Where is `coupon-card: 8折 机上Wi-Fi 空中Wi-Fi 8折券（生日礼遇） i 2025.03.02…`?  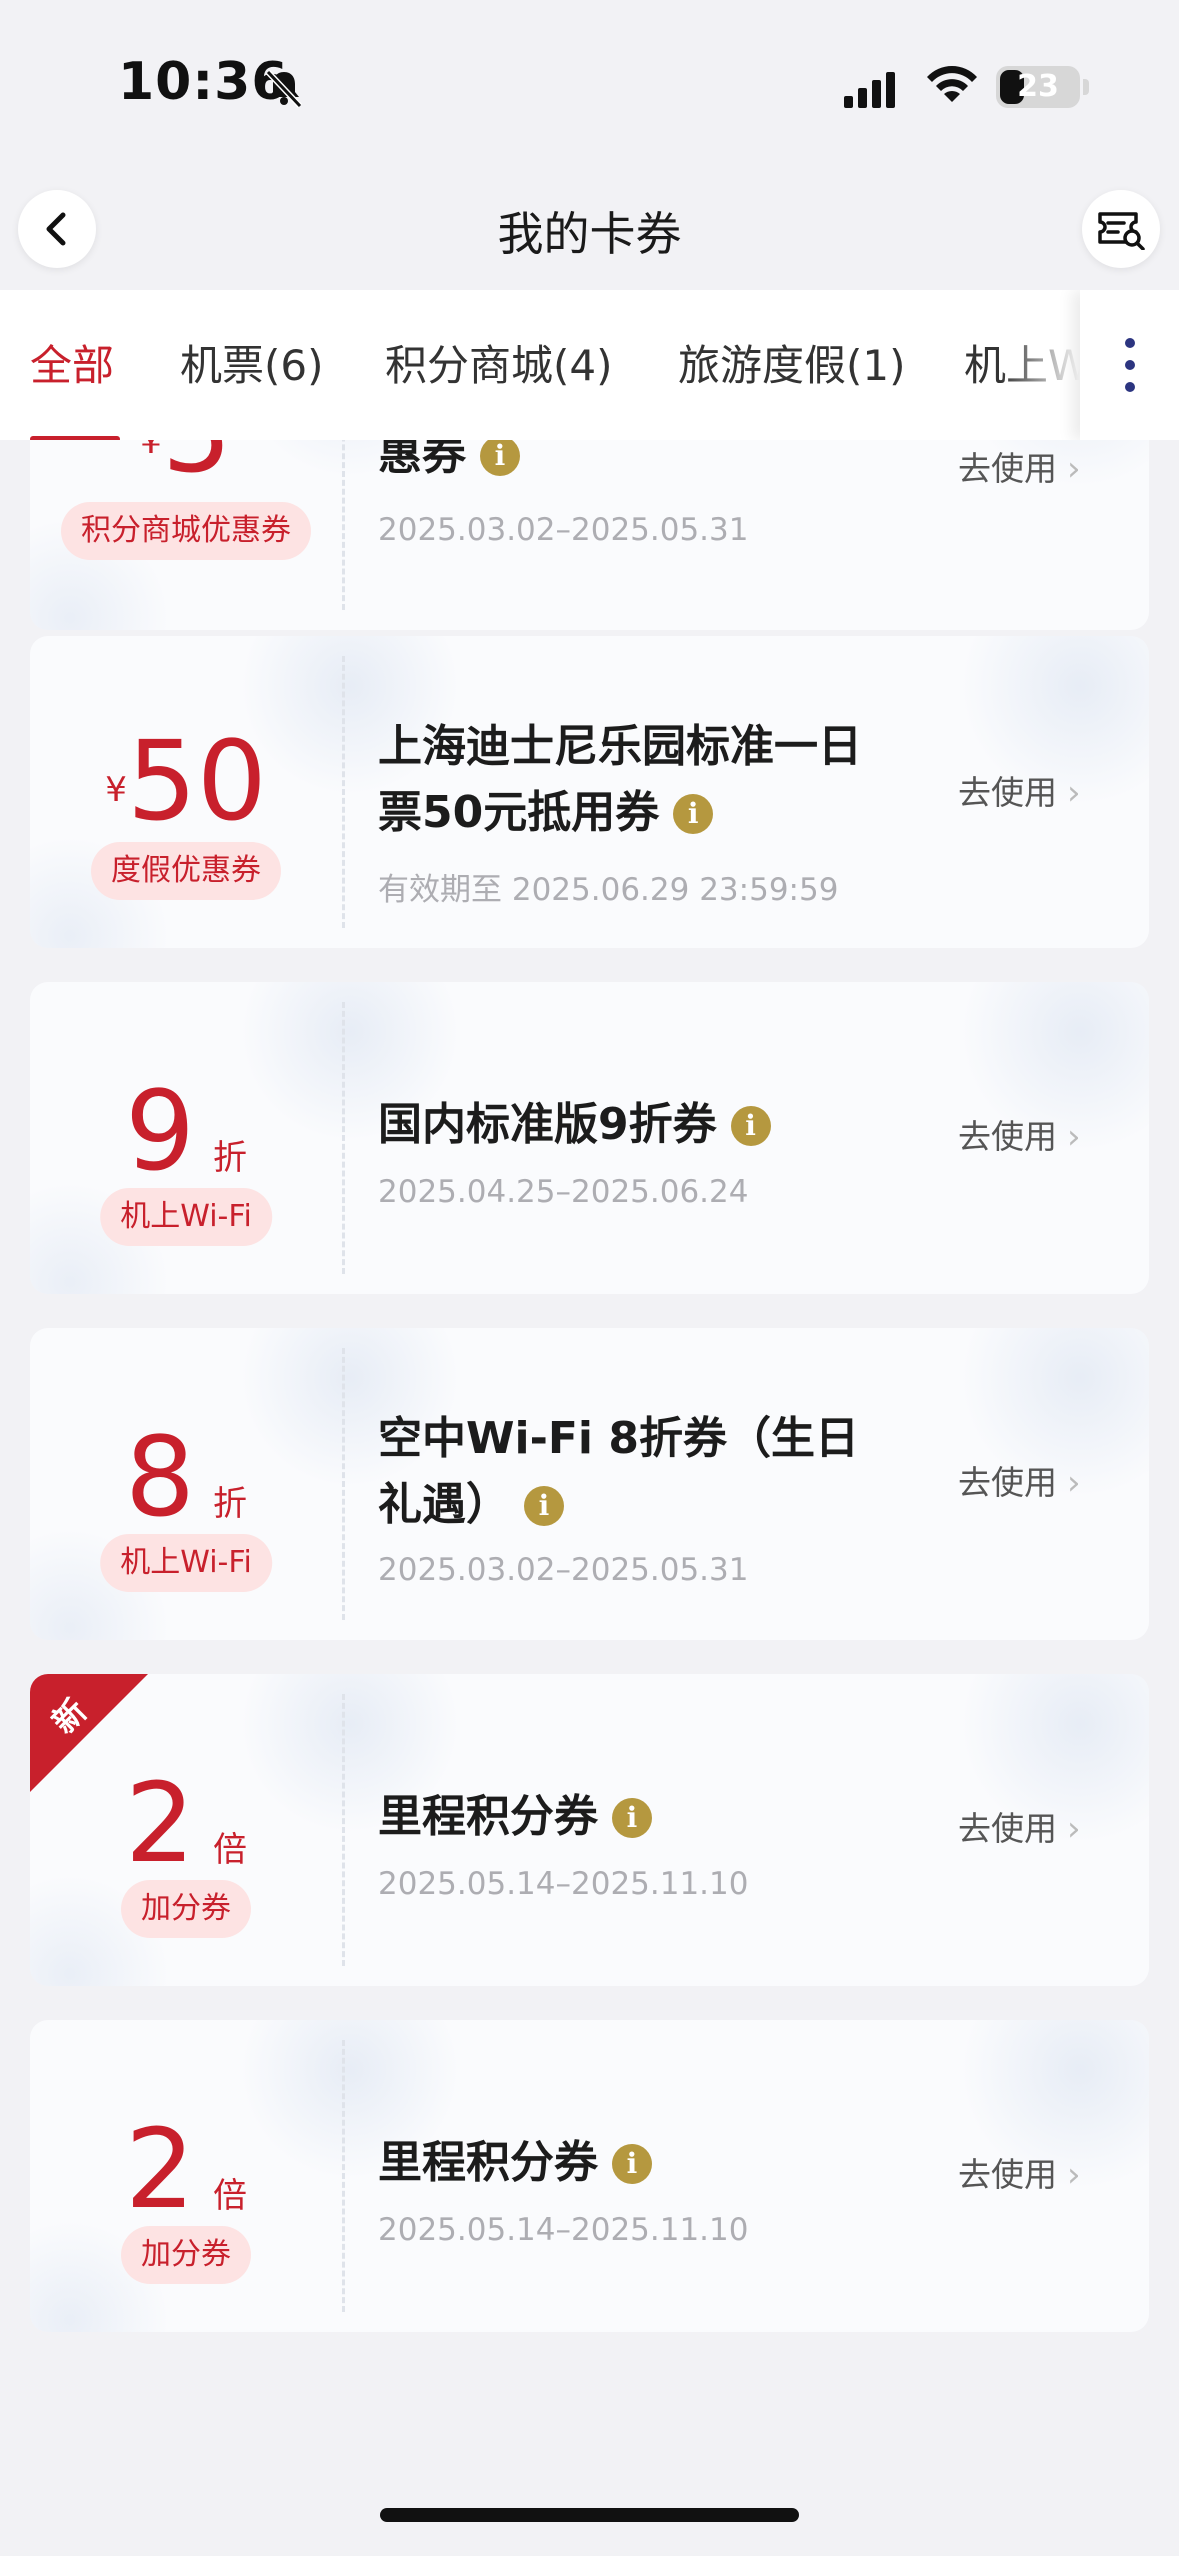 coupon-card: 8折 机上Wi-Fi 空中Wi-Fi 8折券（生日礼遇） i 2025.03.02… is located at coordinates (589, 1484).